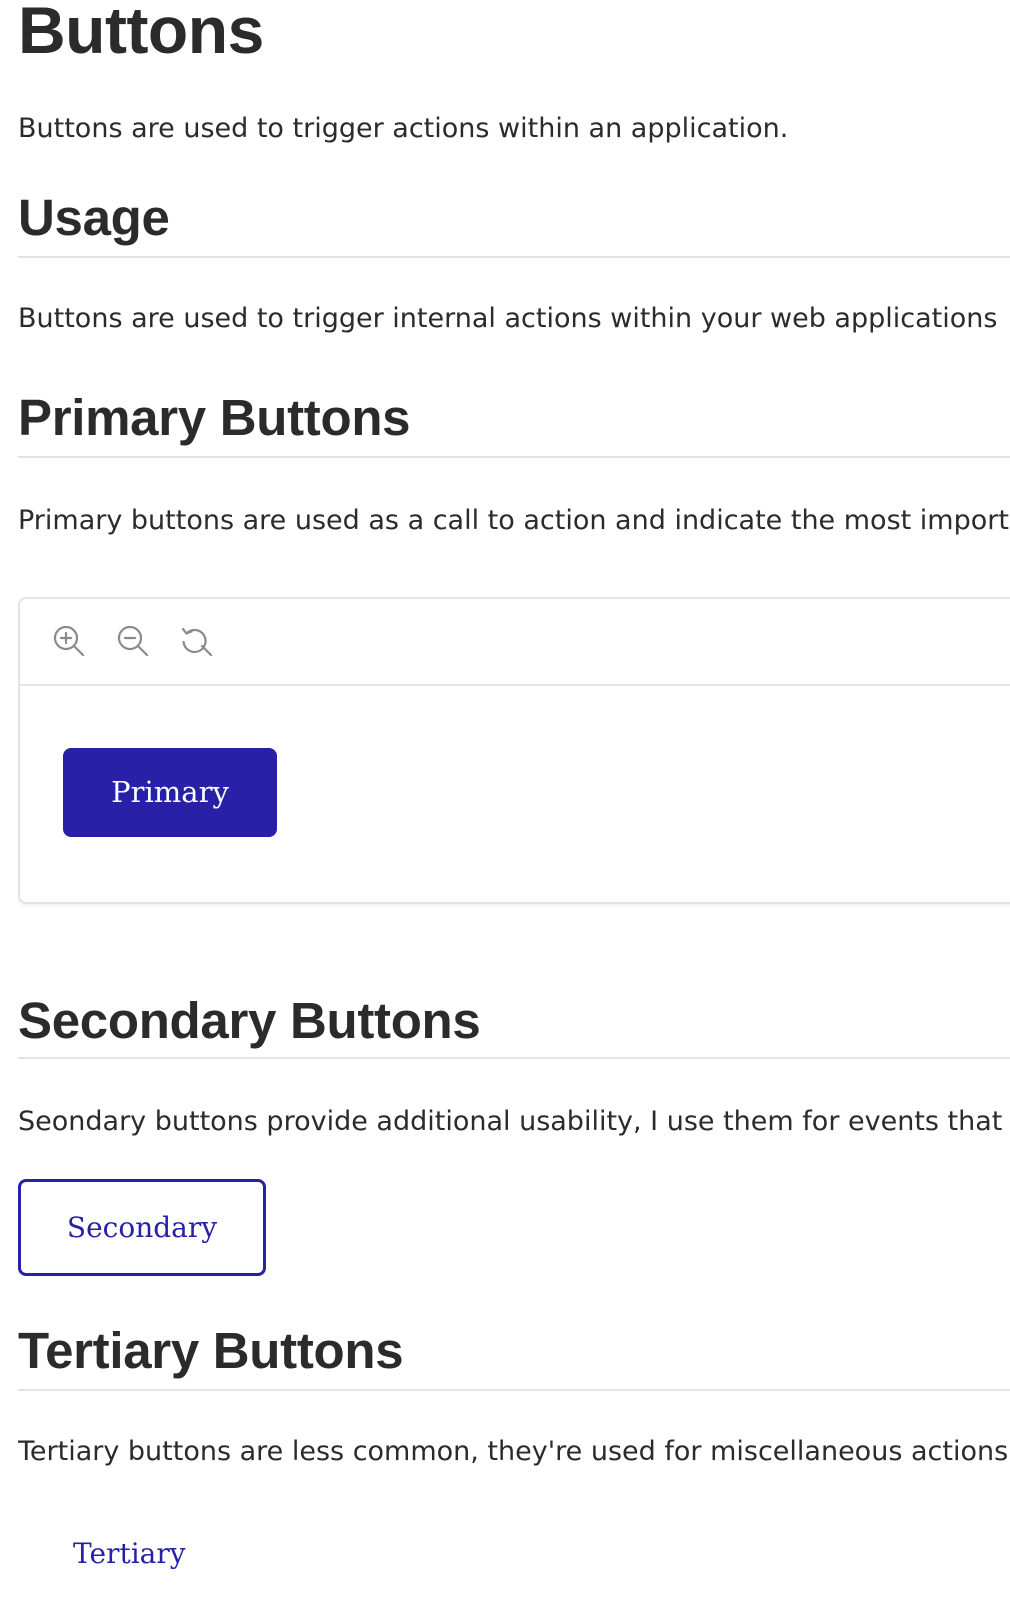  I want to click on demo-toolbar, so click(515, 642).